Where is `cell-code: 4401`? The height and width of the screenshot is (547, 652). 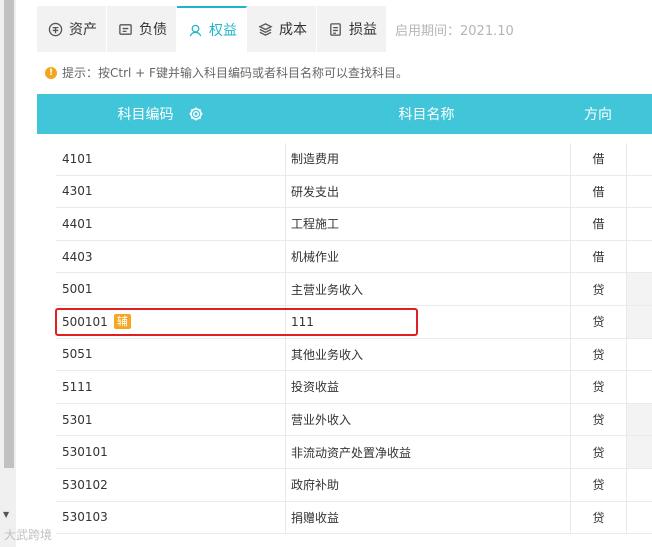
cell-code: 4401 is located at coordinates (173, 224).